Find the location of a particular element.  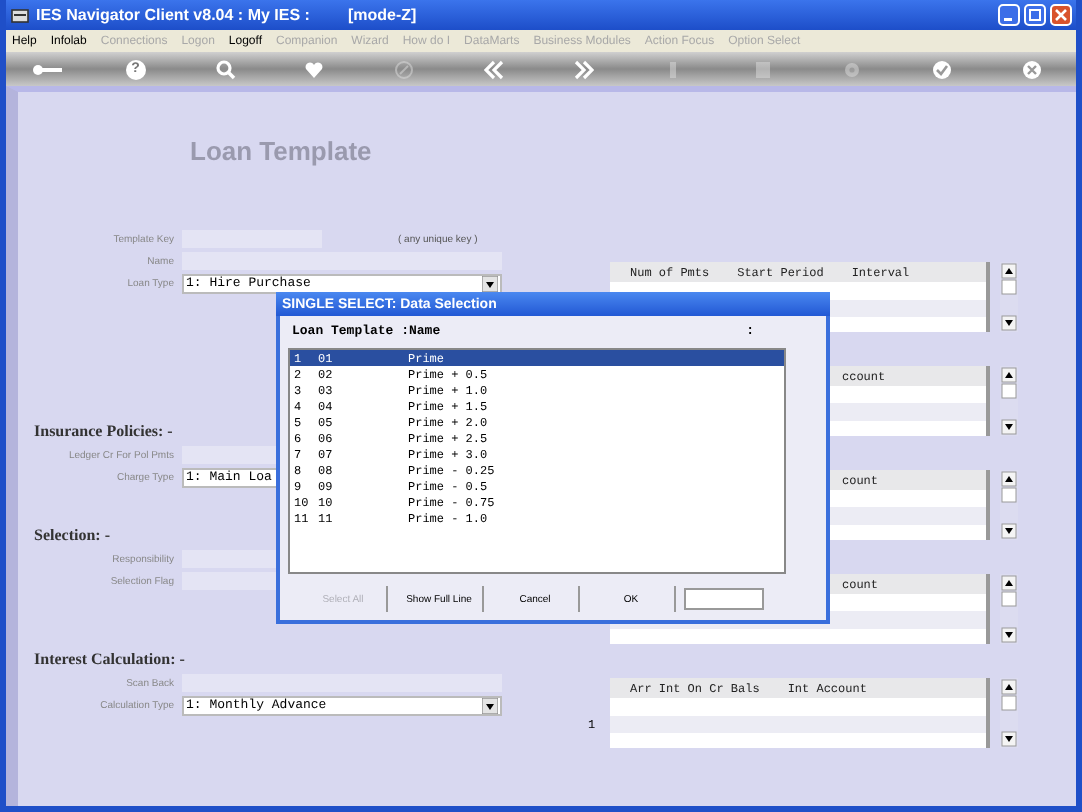

window-title: IES Navigator Client v8.04 : My IES : is located at coordinates (173, 15).